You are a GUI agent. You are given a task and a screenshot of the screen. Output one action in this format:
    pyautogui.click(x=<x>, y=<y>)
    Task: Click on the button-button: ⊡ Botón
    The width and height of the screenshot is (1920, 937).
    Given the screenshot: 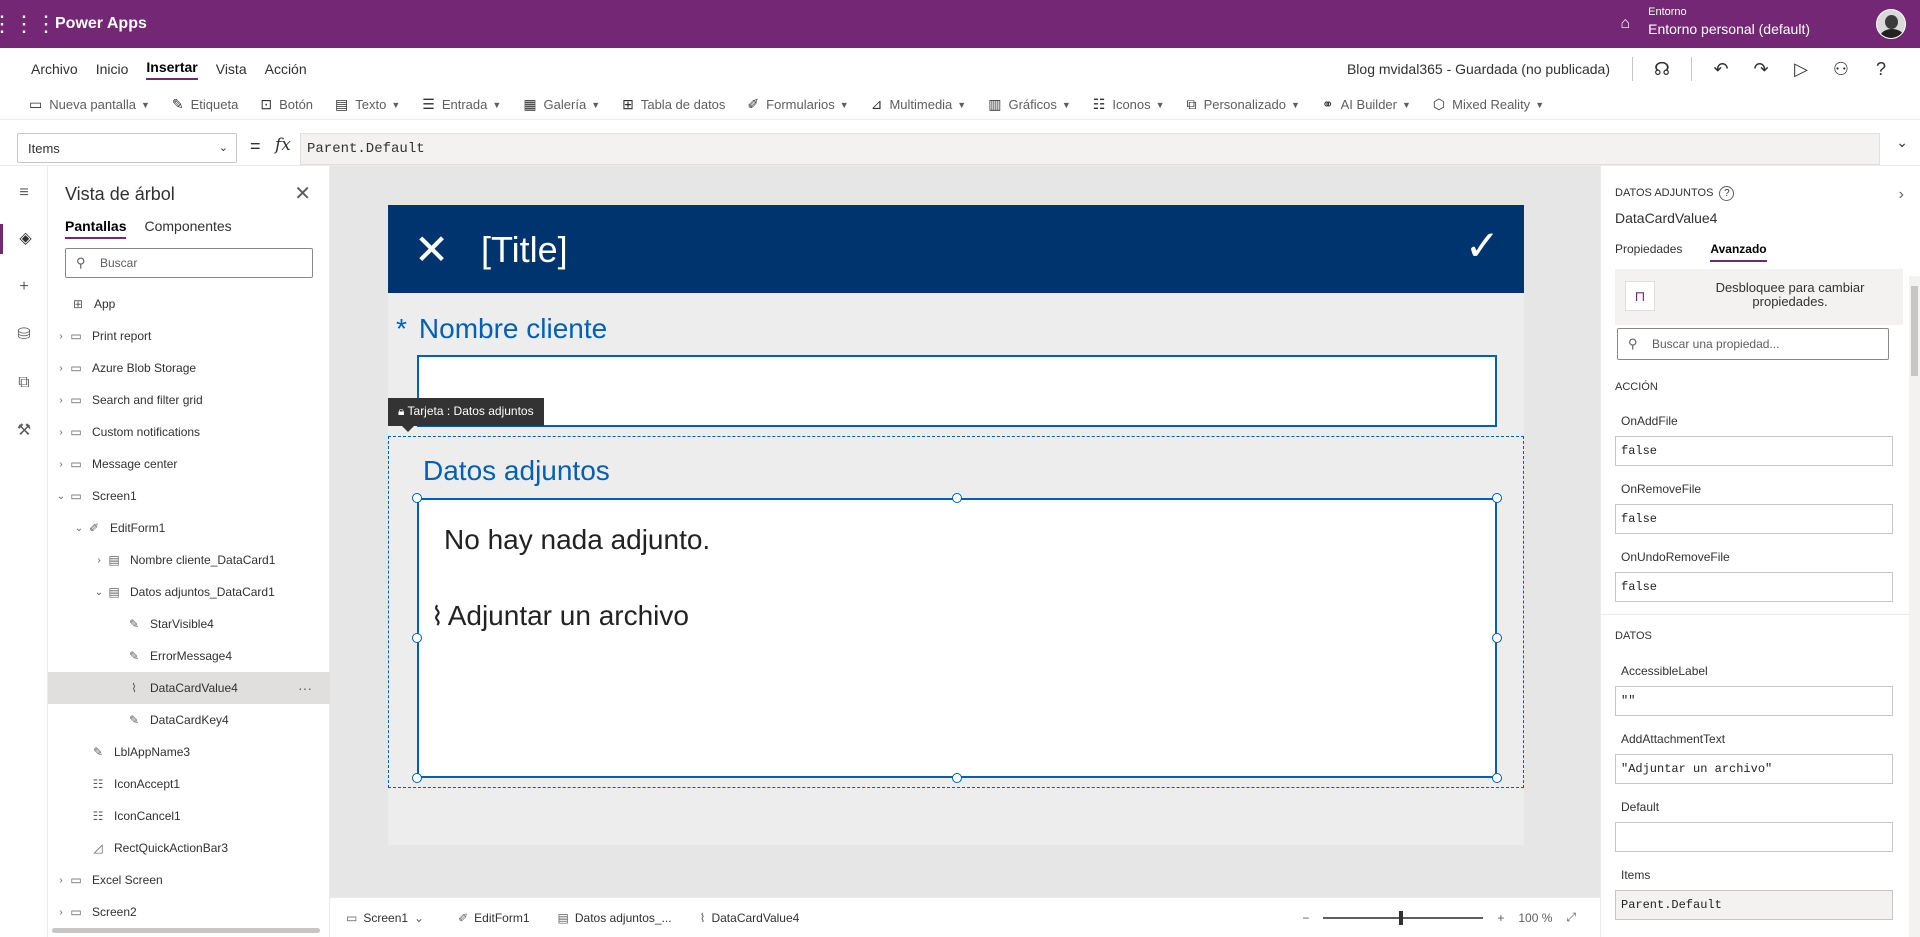 What is the action you would take?
    pyautogui.click(x=286, y=104)
    